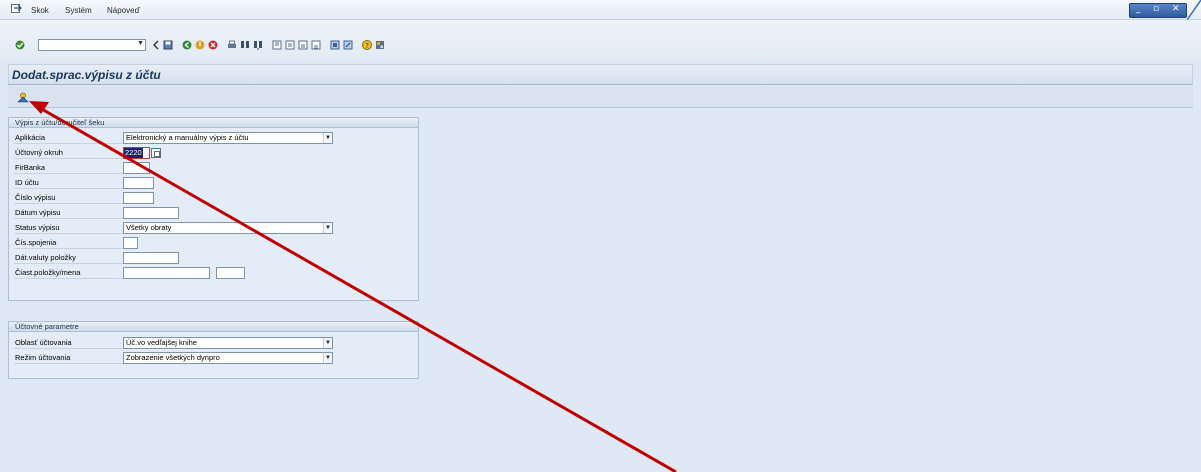 The height and width of the screenshot is (472, 1201). What do you see at coordinates (68, 213) in the screenshot?
I see `statement-date-label: Dátum výpisu` at bounding box center [68, 213].